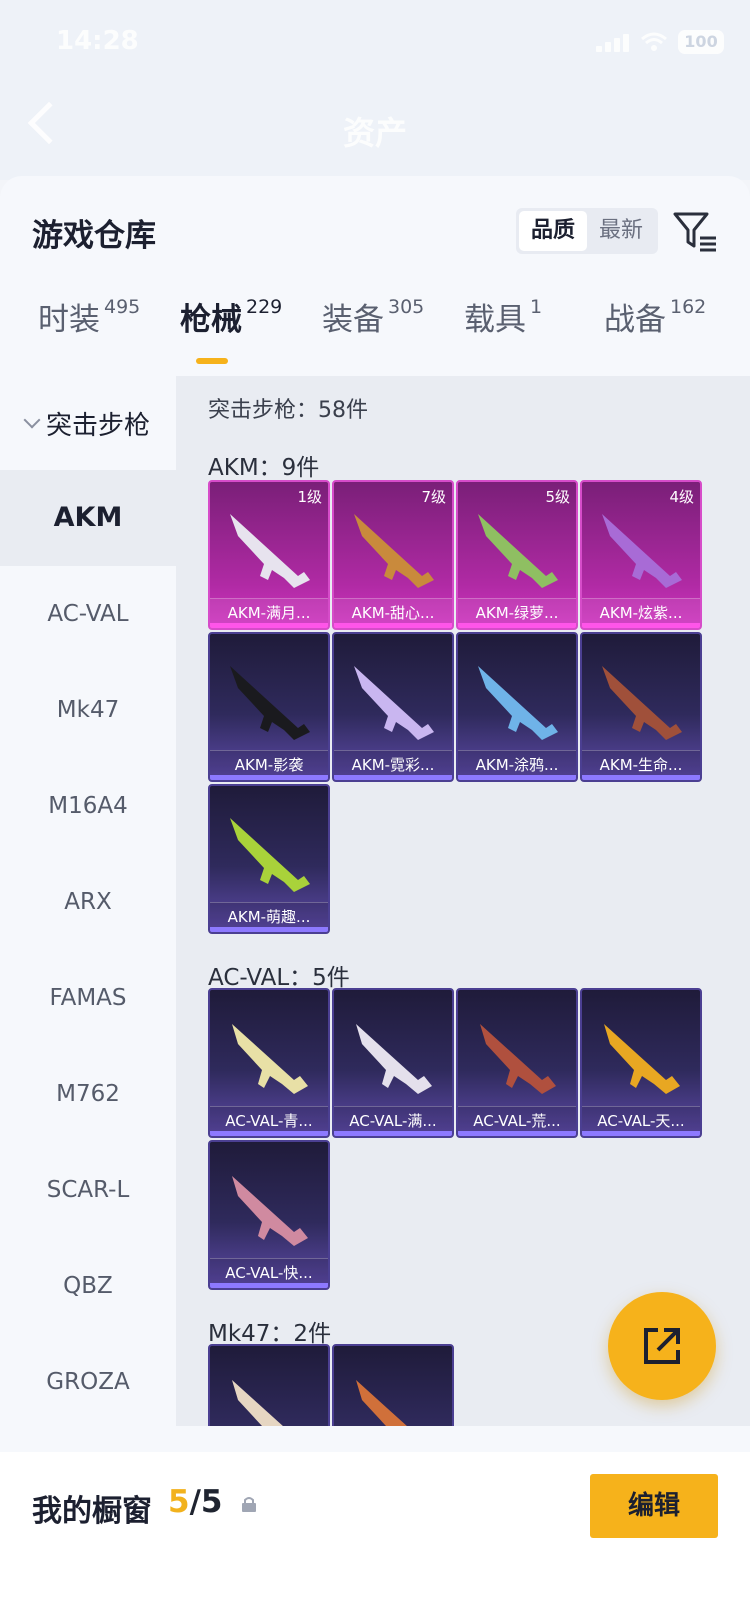 This screenshot has height=1624, width=750. I want to click on lock-icon, so click(249, 1504).